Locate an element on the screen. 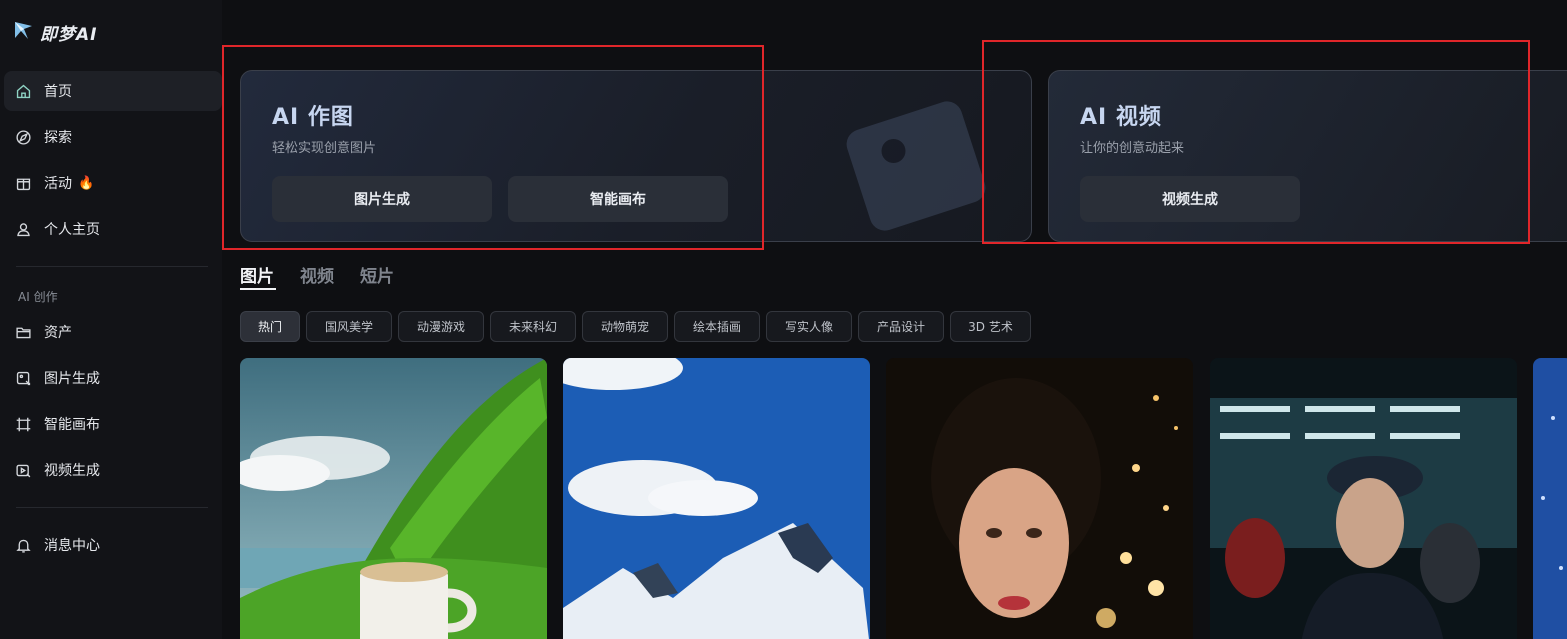 The width and height of the screenshot is (1567, 639). sidebar-item-label: 消息中心 is located at coordinates (72, 546).